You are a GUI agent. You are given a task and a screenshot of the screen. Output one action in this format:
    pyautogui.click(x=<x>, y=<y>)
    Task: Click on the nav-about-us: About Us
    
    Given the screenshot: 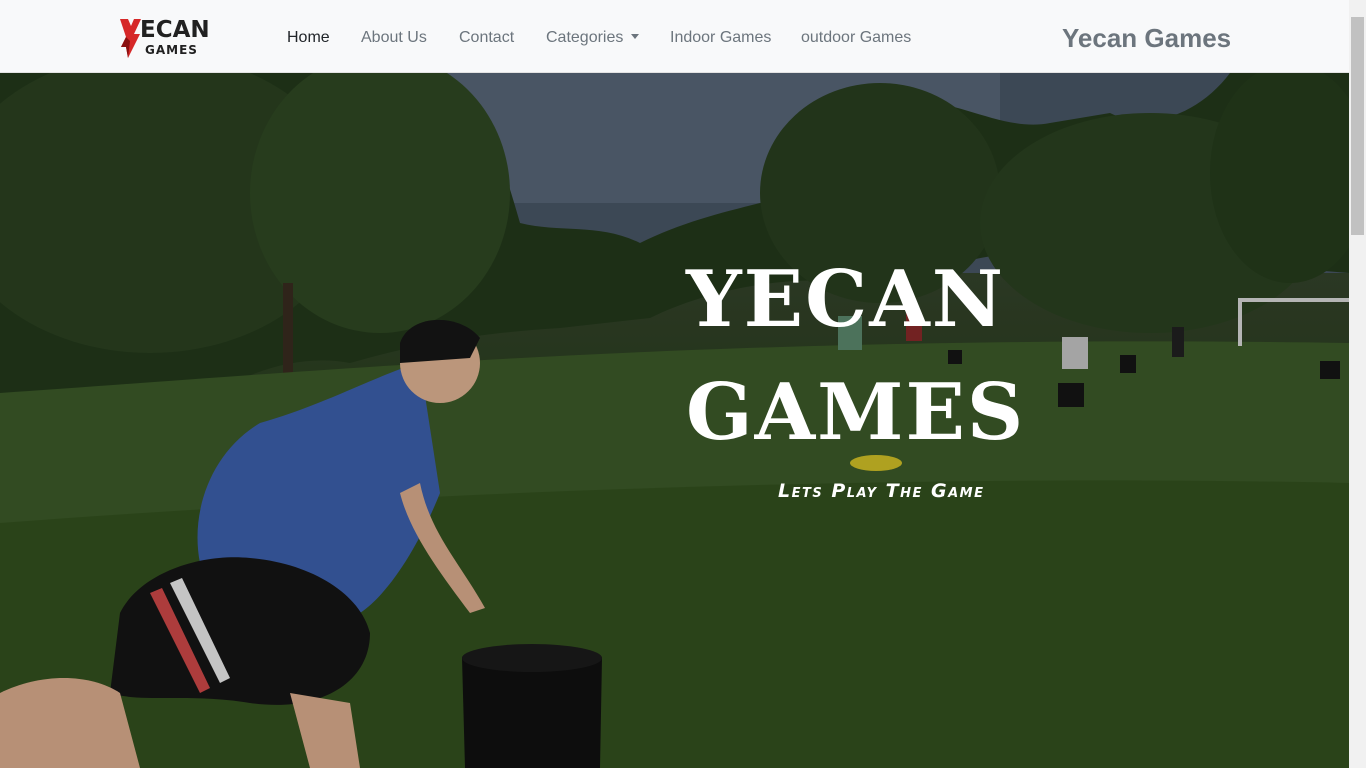 What is the action you would take?
    pyautogui.click(x=394, y=38)
    